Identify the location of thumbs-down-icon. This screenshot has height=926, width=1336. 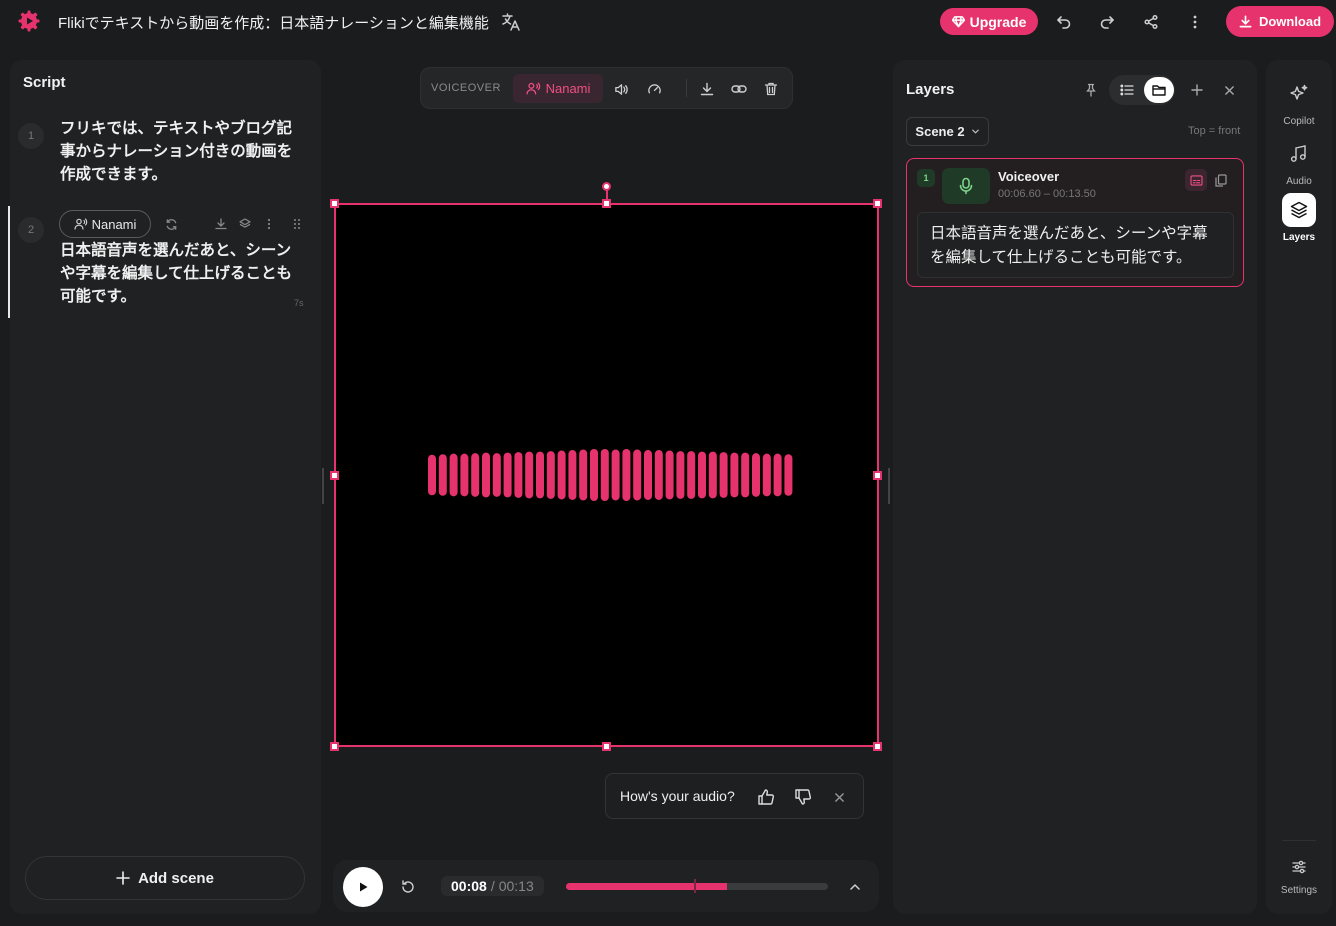
(803, 797).